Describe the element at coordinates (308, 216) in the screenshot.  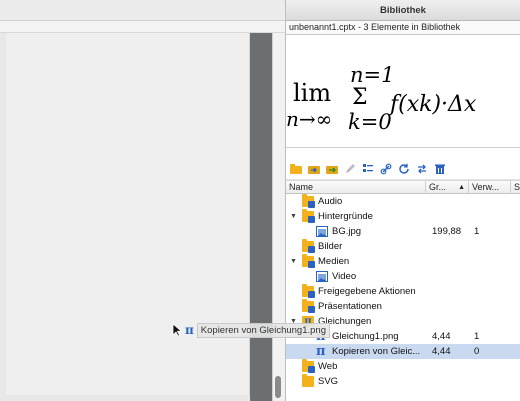
I see `background-folder-icon` at that location.